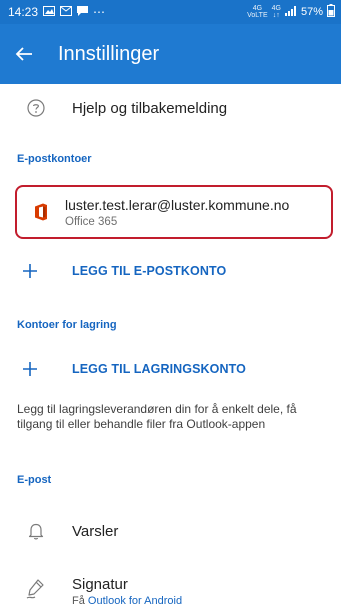 Image resolution: width=341 pixels, height=612 pixels. I want to click on back-button, so click(24, 54).